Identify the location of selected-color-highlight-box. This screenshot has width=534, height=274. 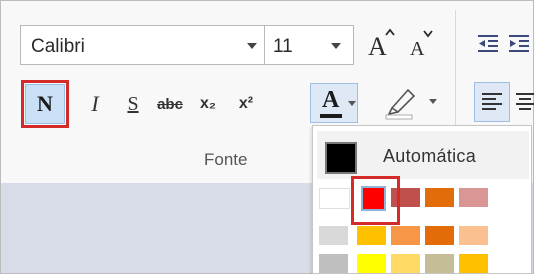
(375, 200).